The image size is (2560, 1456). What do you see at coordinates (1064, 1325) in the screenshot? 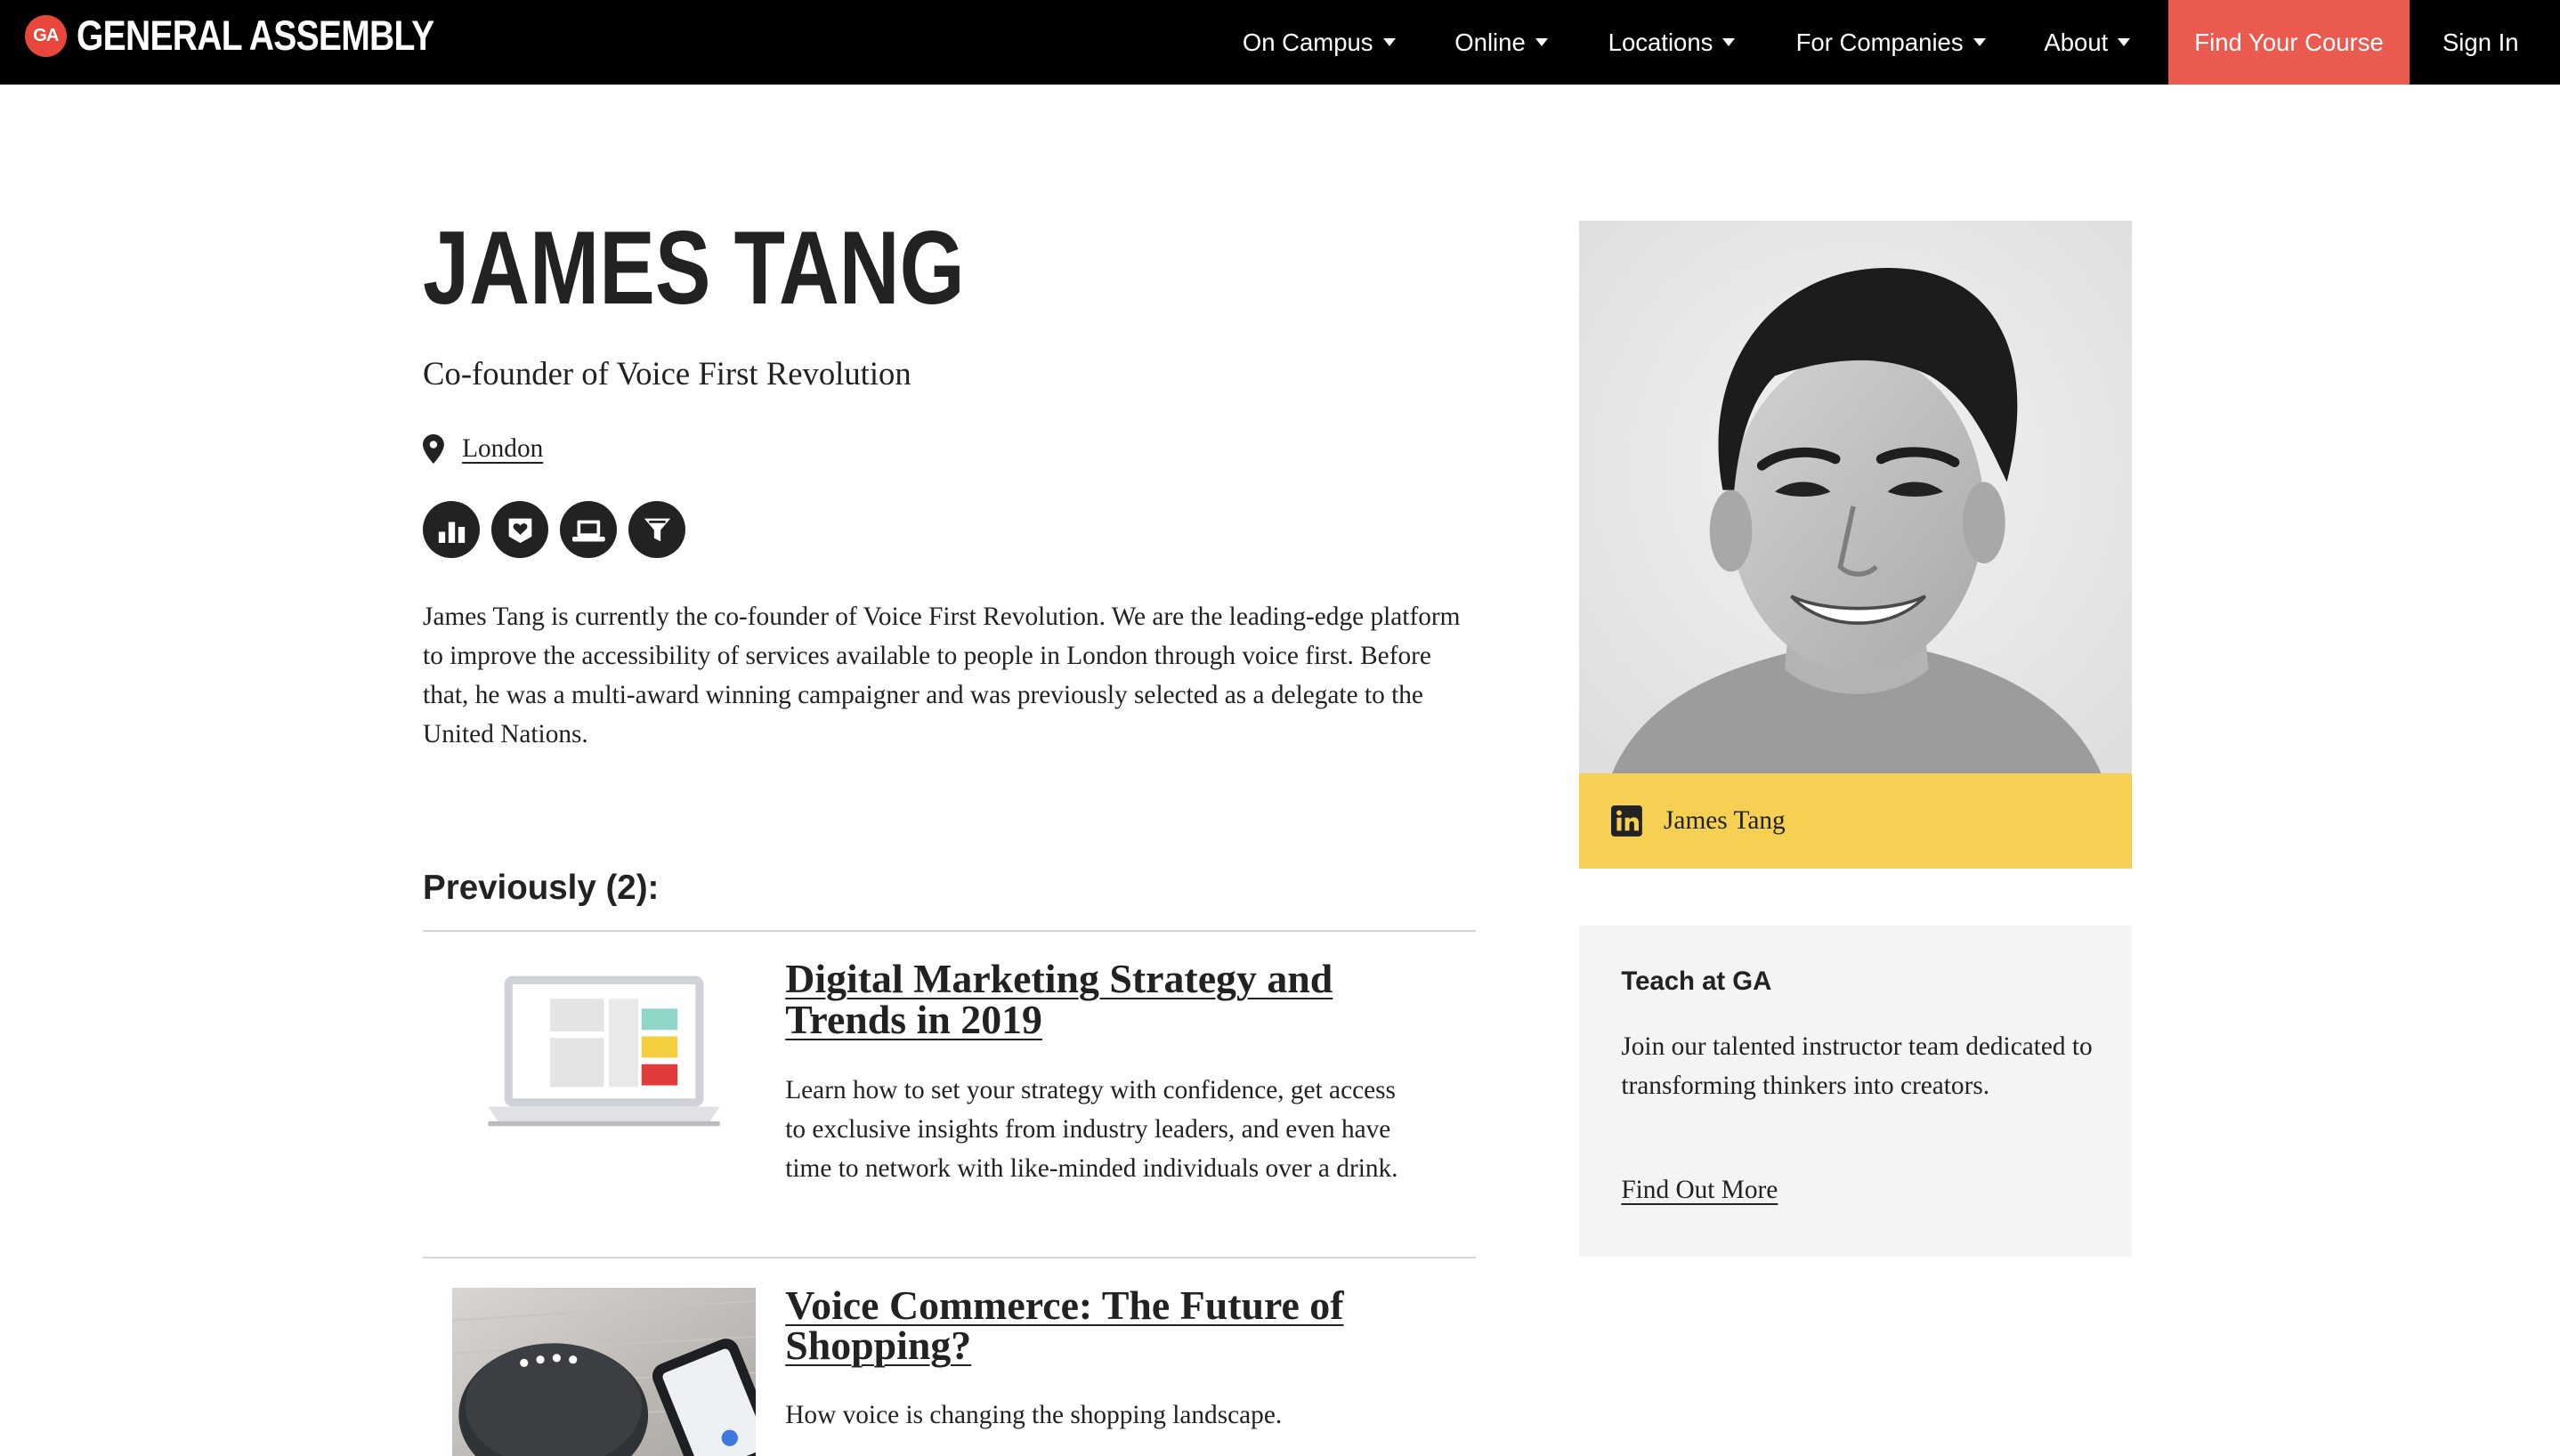
I see `event-title-text: Voice Commerce: The Future of Shopping?` at bounding box center [1064, 1325].